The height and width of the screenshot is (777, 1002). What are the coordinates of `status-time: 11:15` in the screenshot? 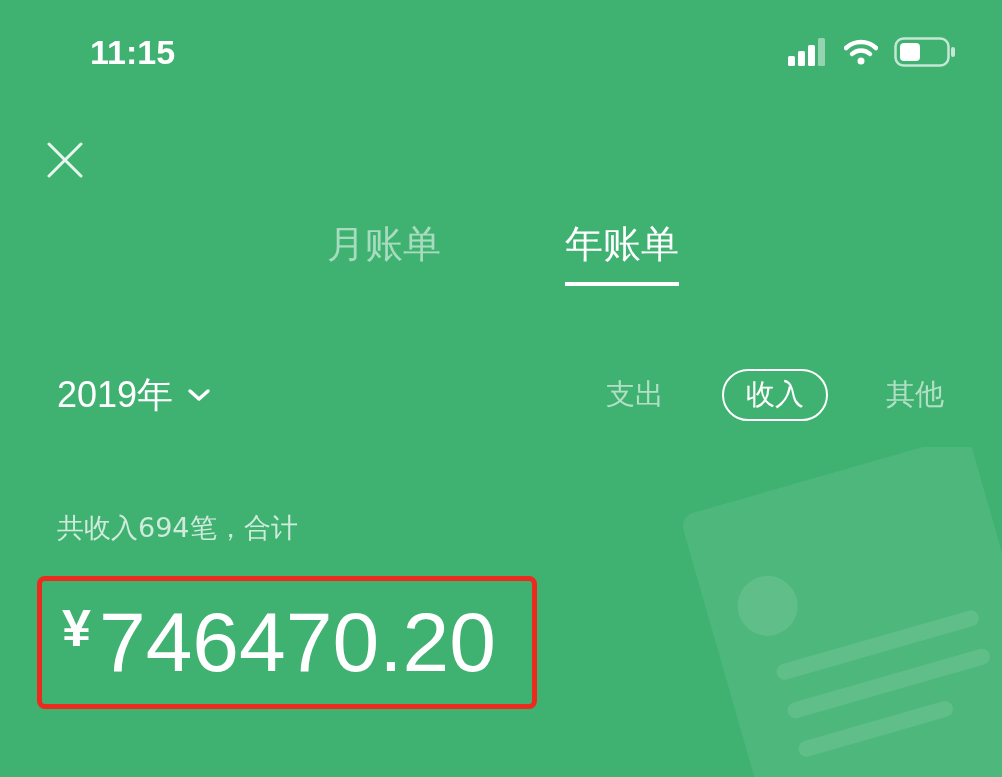 It's located at (133, 52).